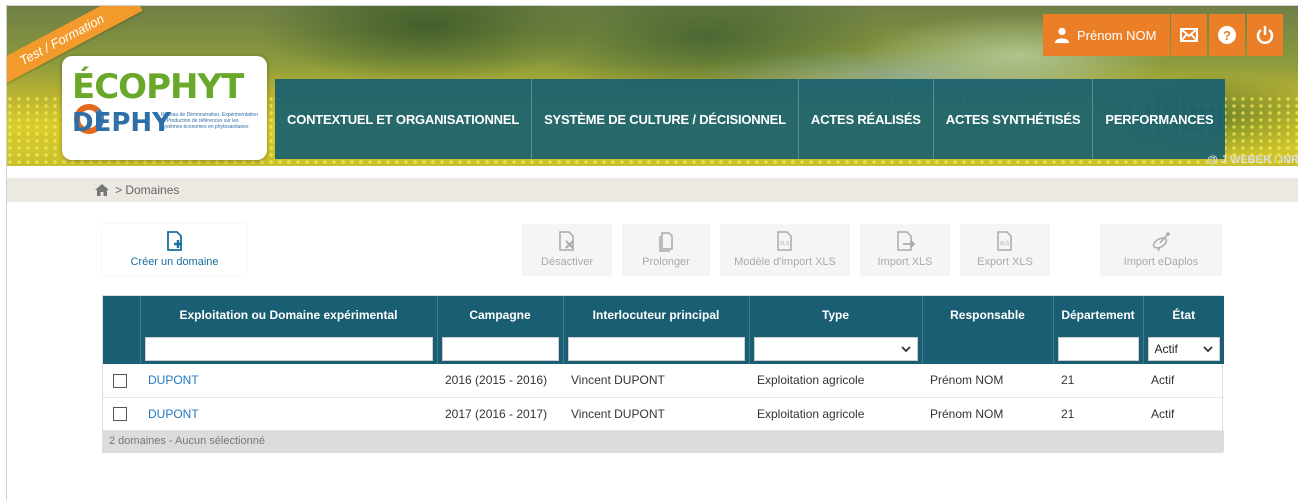  What do you see at coordinates (566, 241) in the screenshot?
I see `deactivate-document-icon` at bounding box center [566, 241].